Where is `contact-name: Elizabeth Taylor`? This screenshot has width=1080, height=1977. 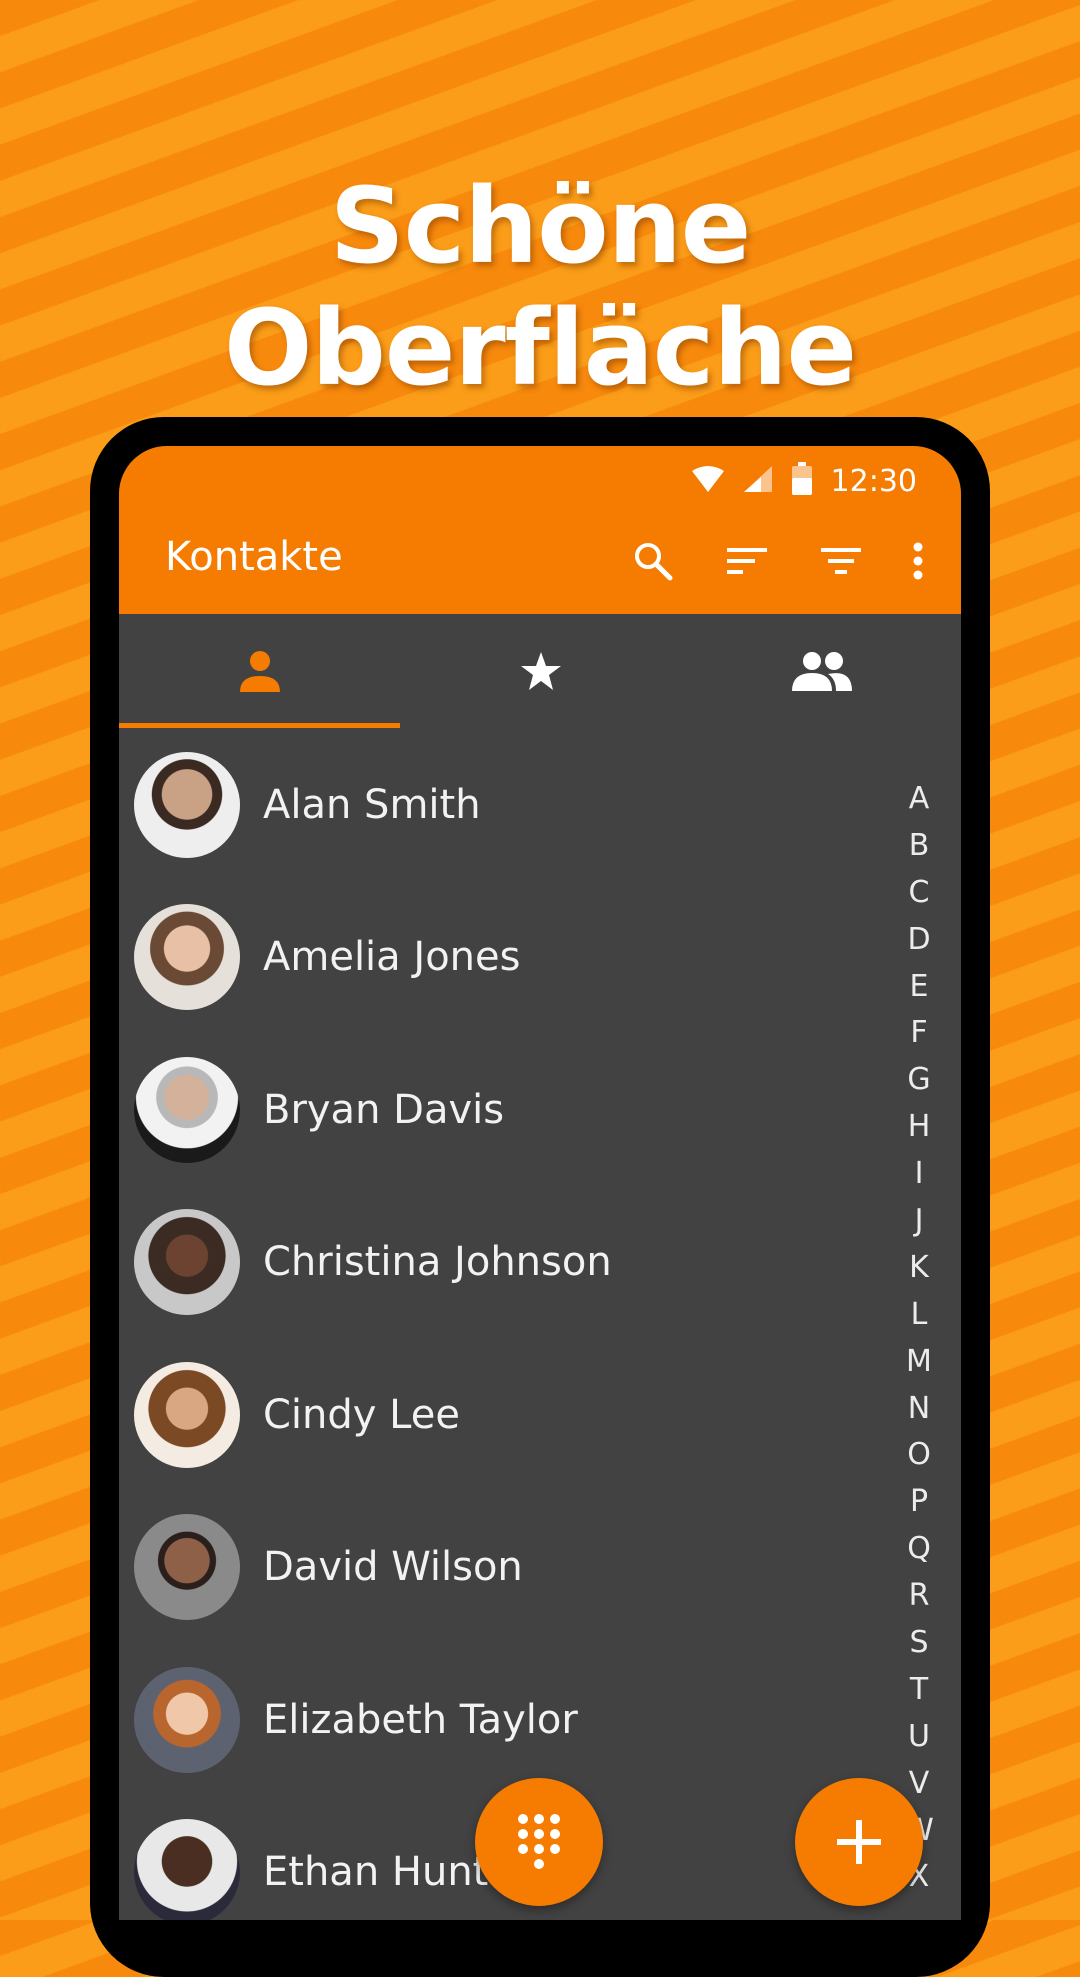
contact-name: Elizabeth Taylor is located at coordinates (420, 1720).